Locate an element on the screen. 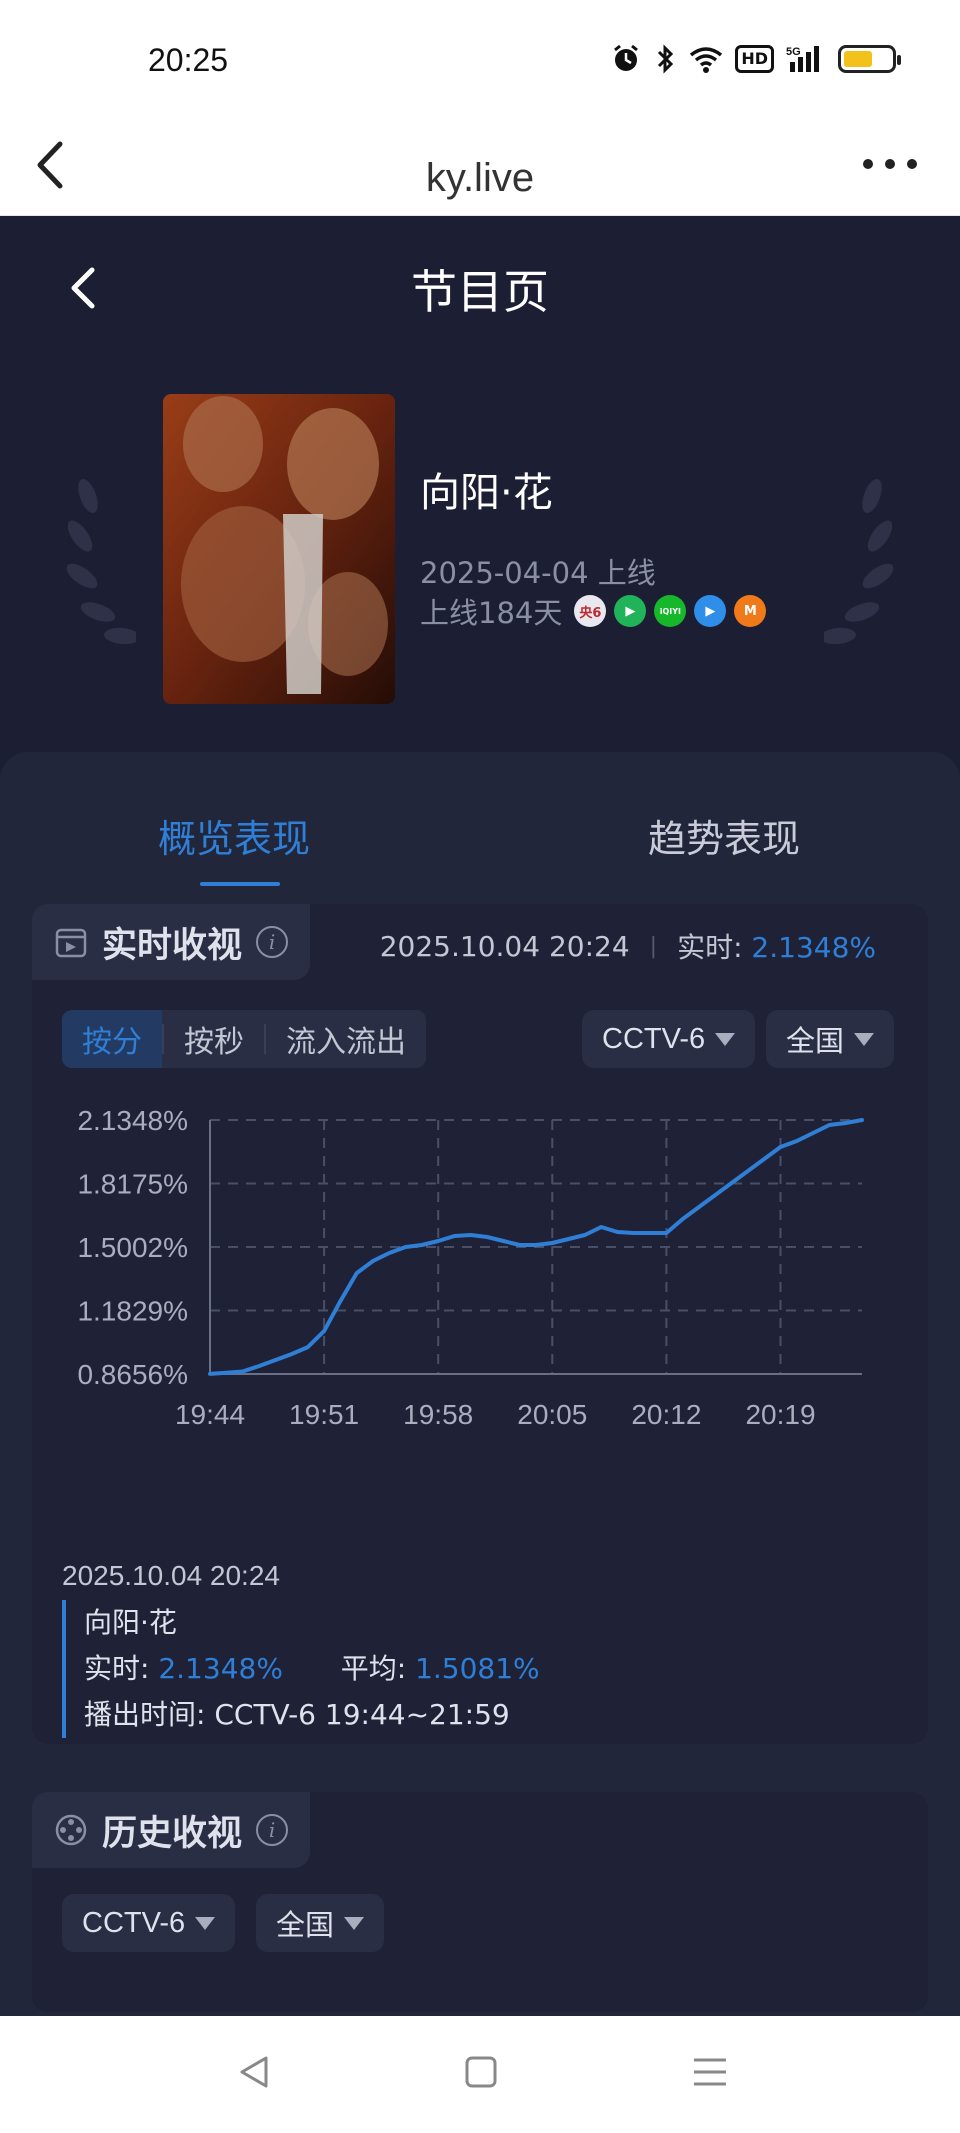  history-ratings-card: 历史收视 i CCTV-6 全国 is located at coordinates (480, 1902).